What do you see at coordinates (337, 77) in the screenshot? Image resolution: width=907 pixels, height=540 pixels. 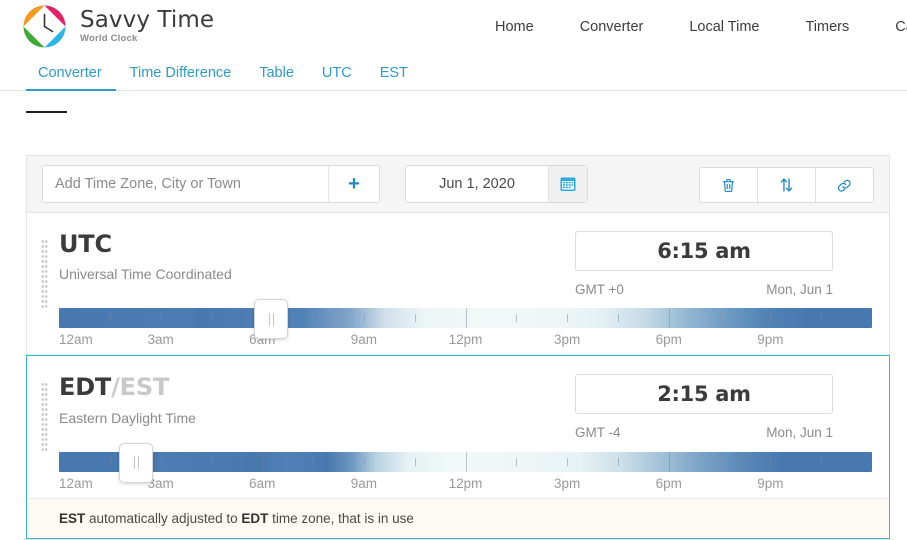 I see `tab-utc: UTC` at bounding box center [337, 77].